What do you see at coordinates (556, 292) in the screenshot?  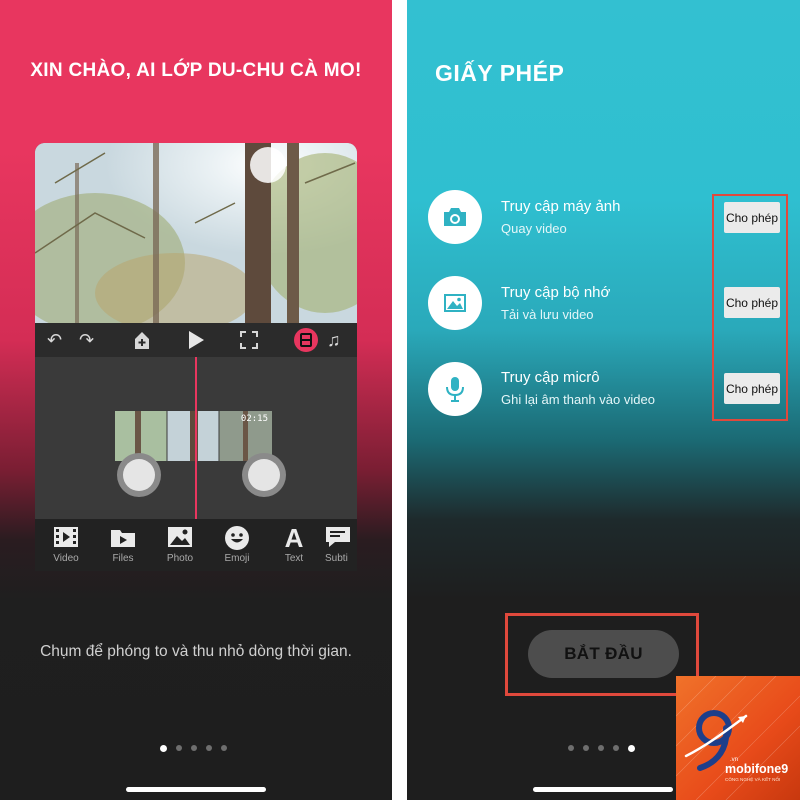 I see `permission-title-storage: Truy cập bộ nhớ` at bounding box center [556, 292].